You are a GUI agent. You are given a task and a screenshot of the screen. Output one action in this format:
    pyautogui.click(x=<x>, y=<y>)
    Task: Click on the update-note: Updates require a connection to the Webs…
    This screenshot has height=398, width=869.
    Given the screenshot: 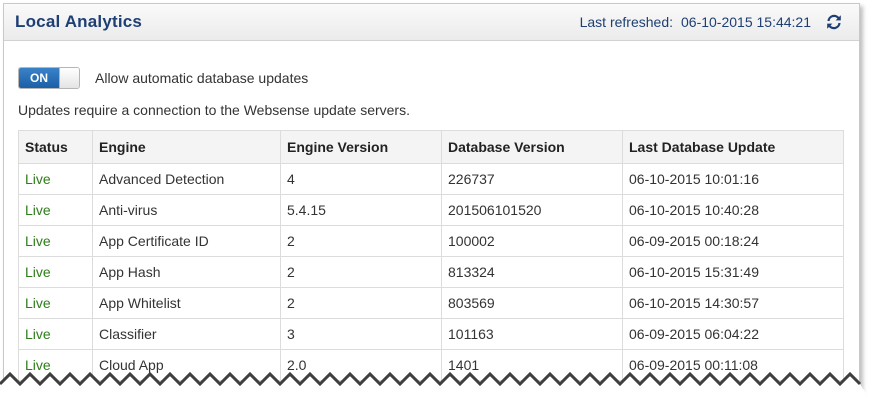 What is the action you would take?
    pyautogui.click(x=214, y=110)
    